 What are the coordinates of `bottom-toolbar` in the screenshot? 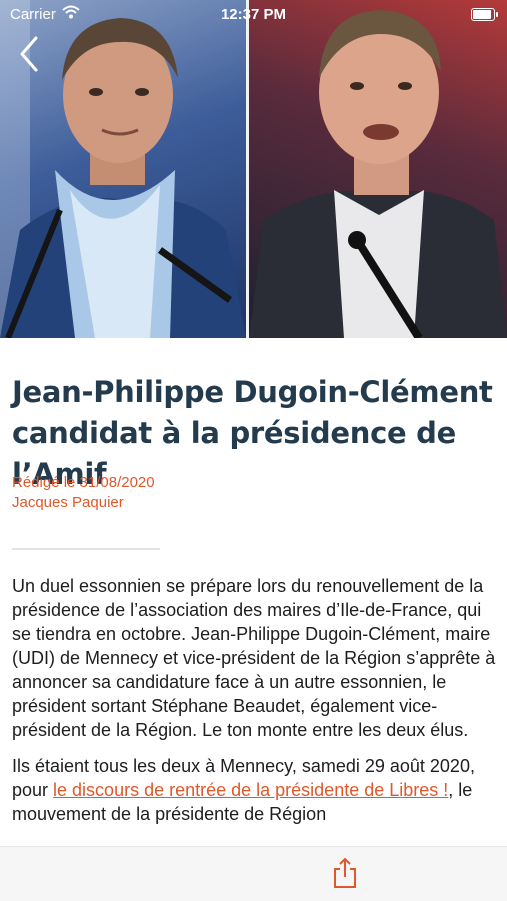 It's located at (253, 873).